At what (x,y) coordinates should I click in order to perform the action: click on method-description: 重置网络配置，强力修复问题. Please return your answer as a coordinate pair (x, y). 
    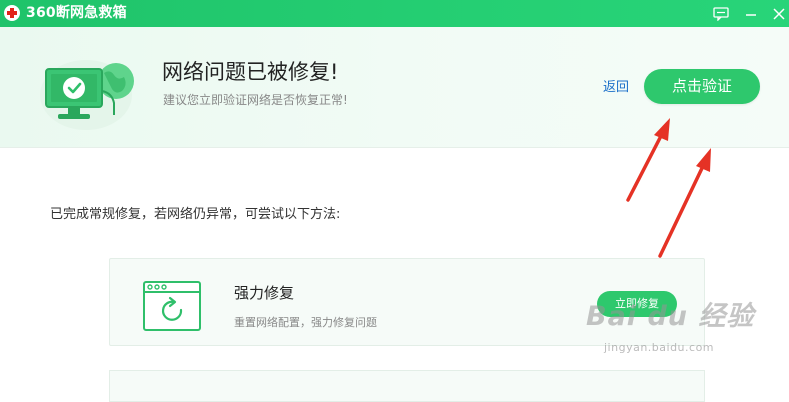
    Looking at the image, I should click on (305, 322).